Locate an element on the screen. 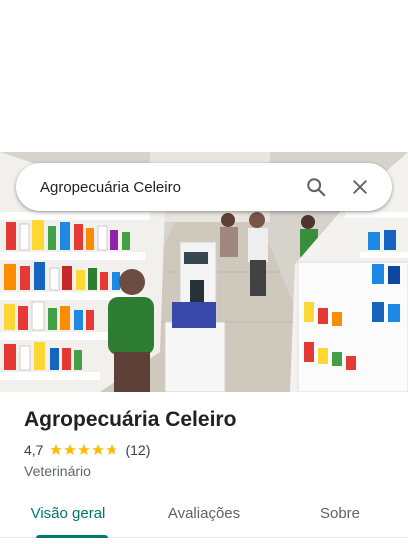  reviews-count: (12) is located at coordinates (137, 450).